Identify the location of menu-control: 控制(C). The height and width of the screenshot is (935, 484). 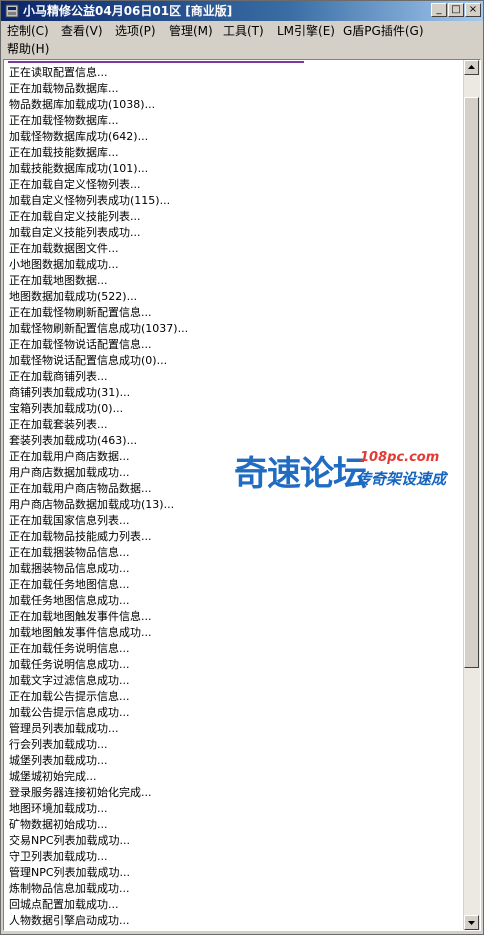
(28, 31).